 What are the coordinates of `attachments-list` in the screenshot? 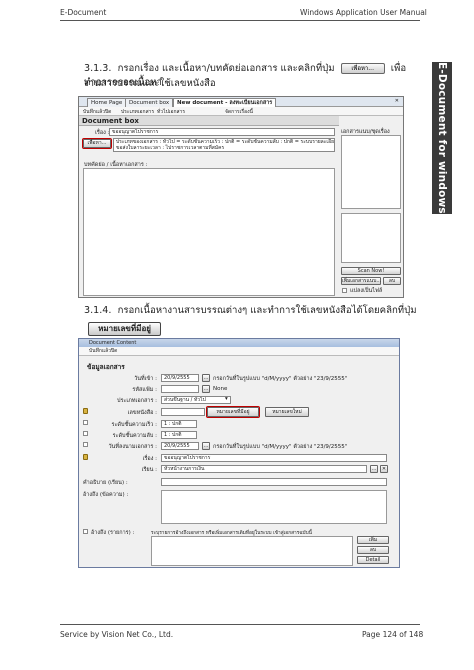 It's located at (371, 238).